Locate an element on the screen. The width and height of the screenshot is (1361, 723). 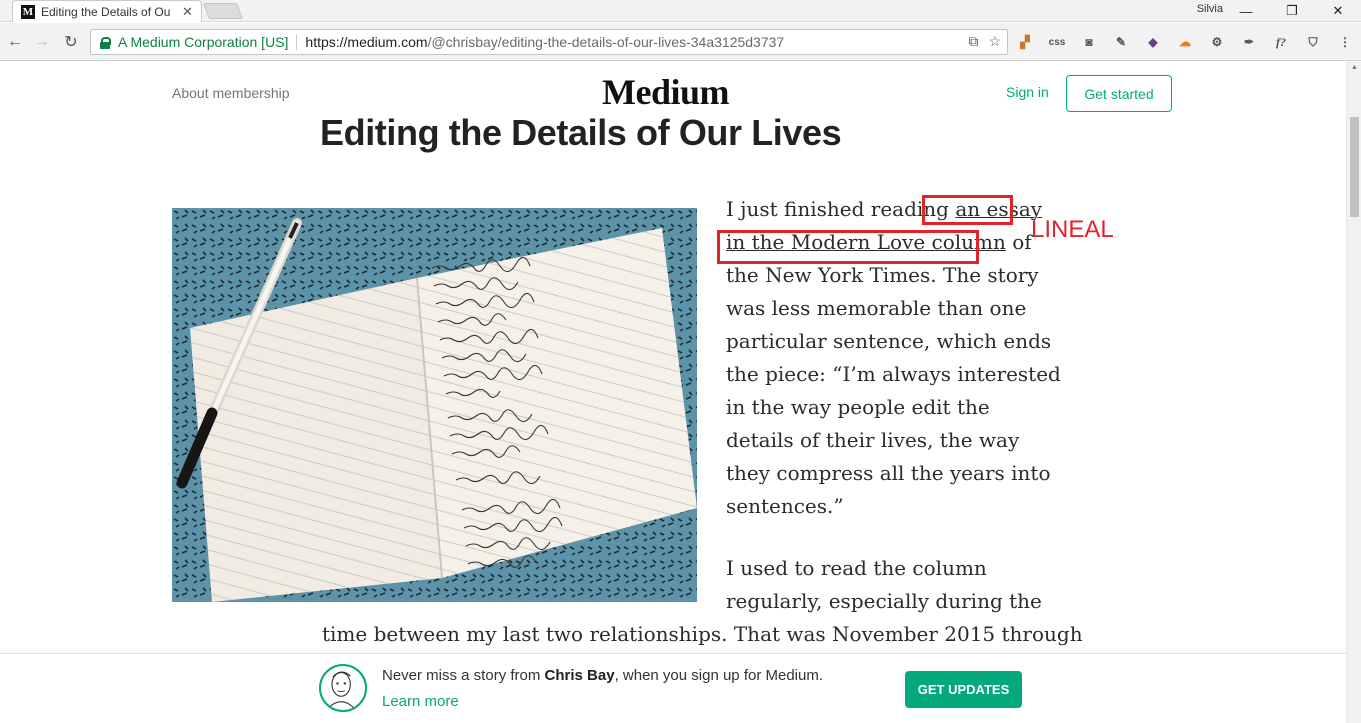
reload-icon: ↻ is located at coordinates (71, 42).